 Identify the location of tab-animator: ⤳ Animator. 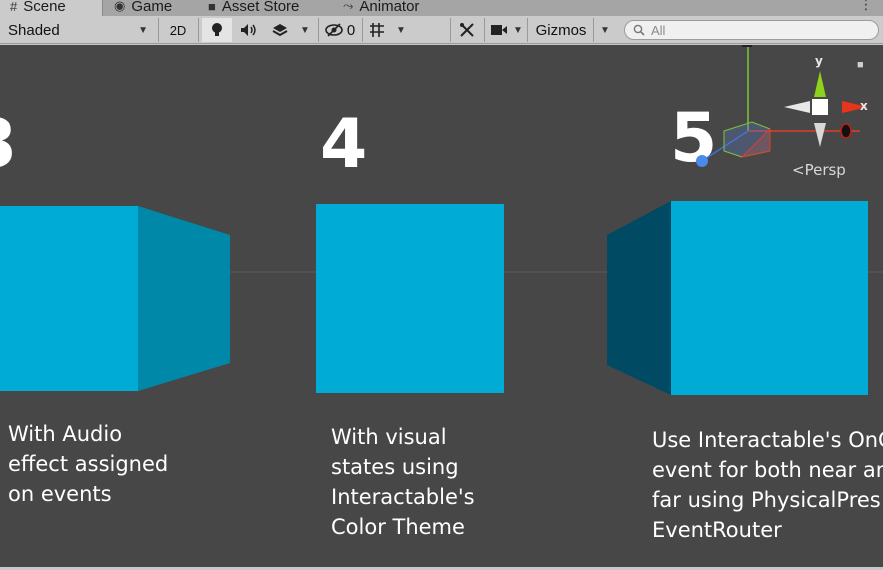
(381, 8).